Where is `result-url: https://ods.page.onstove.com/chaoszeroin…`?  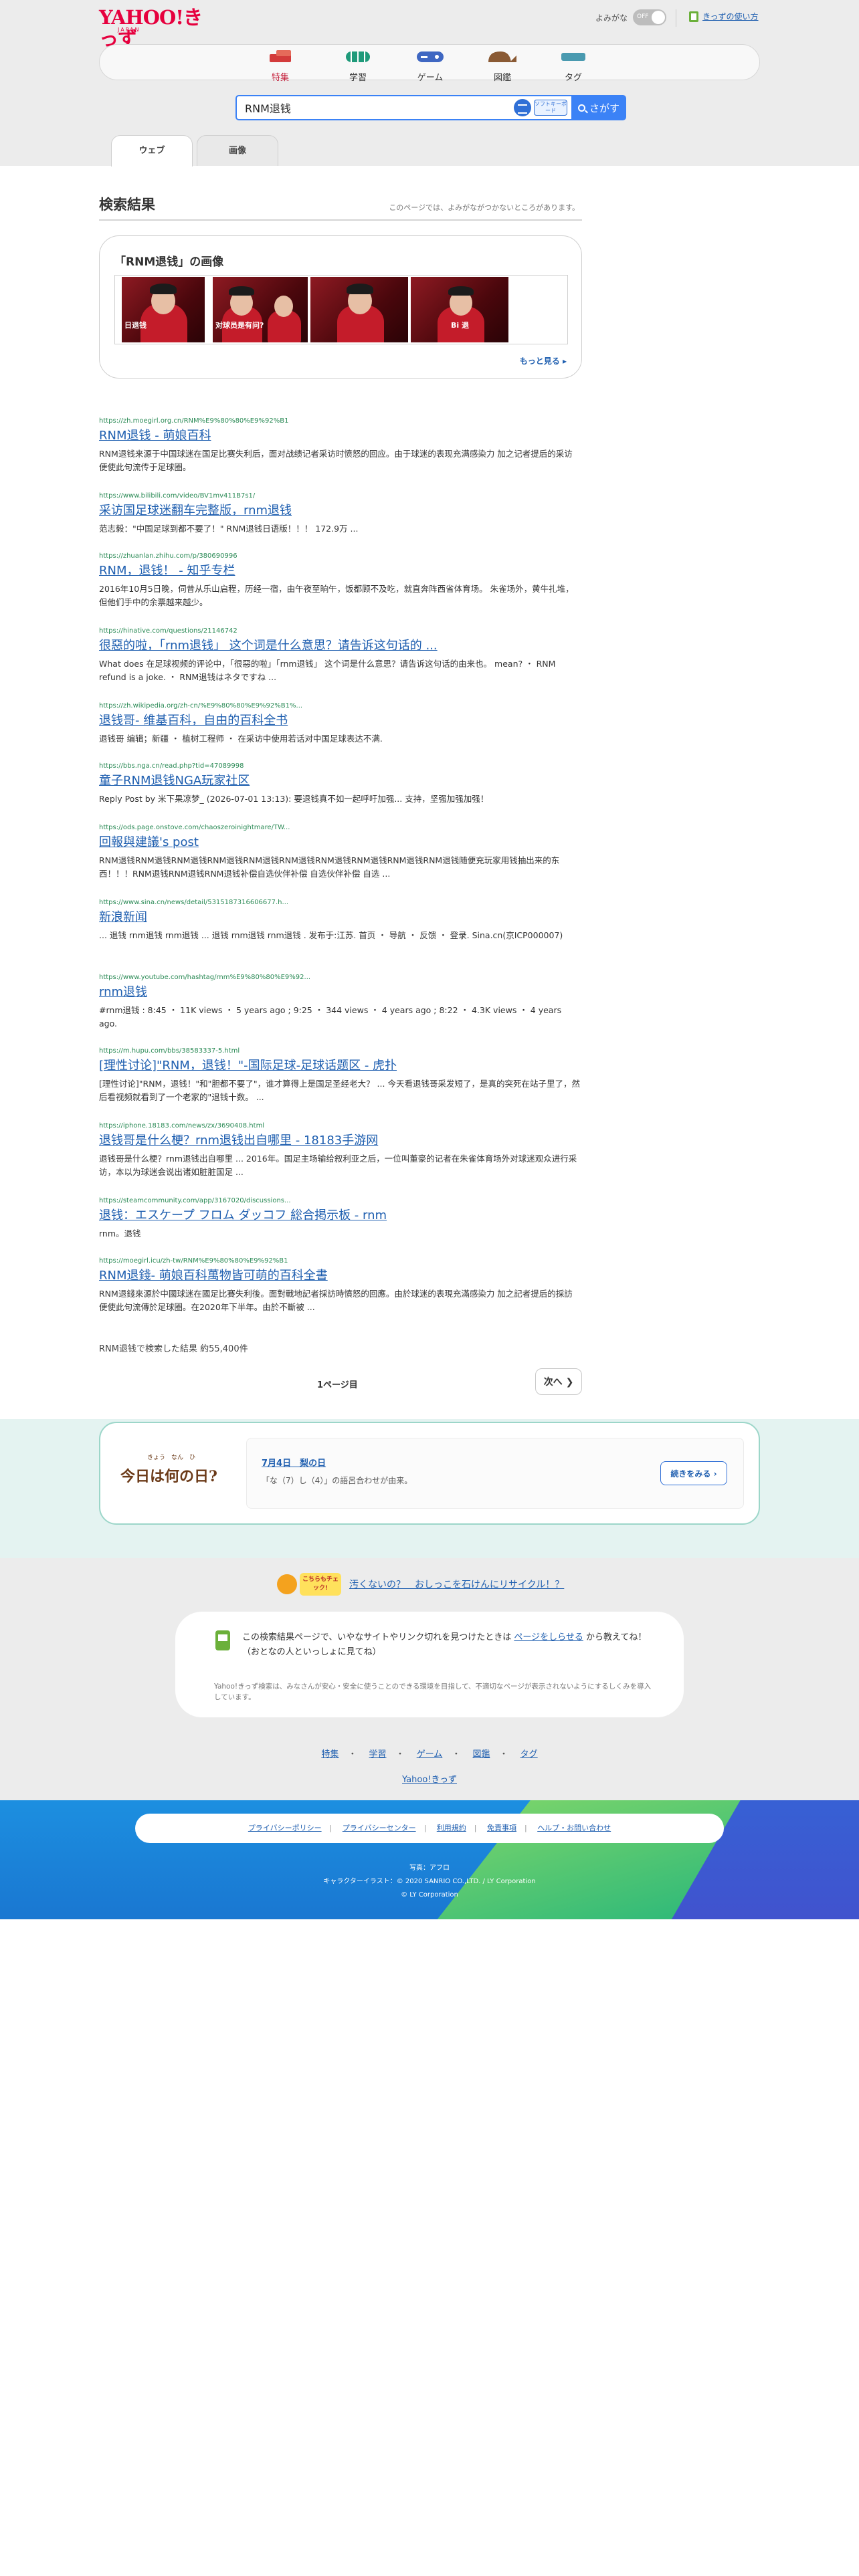 result-url: https://ods.page.onstove.com/chaoszeroin… is located at coordinates (194, 828).